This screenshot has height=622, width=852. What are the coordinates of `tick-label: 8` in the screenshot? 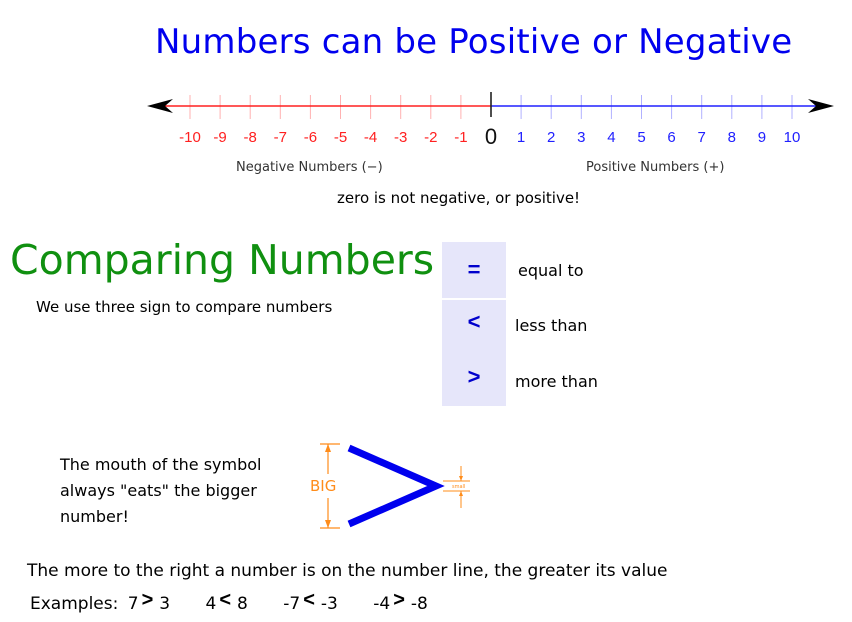 It's located at (732, 137).